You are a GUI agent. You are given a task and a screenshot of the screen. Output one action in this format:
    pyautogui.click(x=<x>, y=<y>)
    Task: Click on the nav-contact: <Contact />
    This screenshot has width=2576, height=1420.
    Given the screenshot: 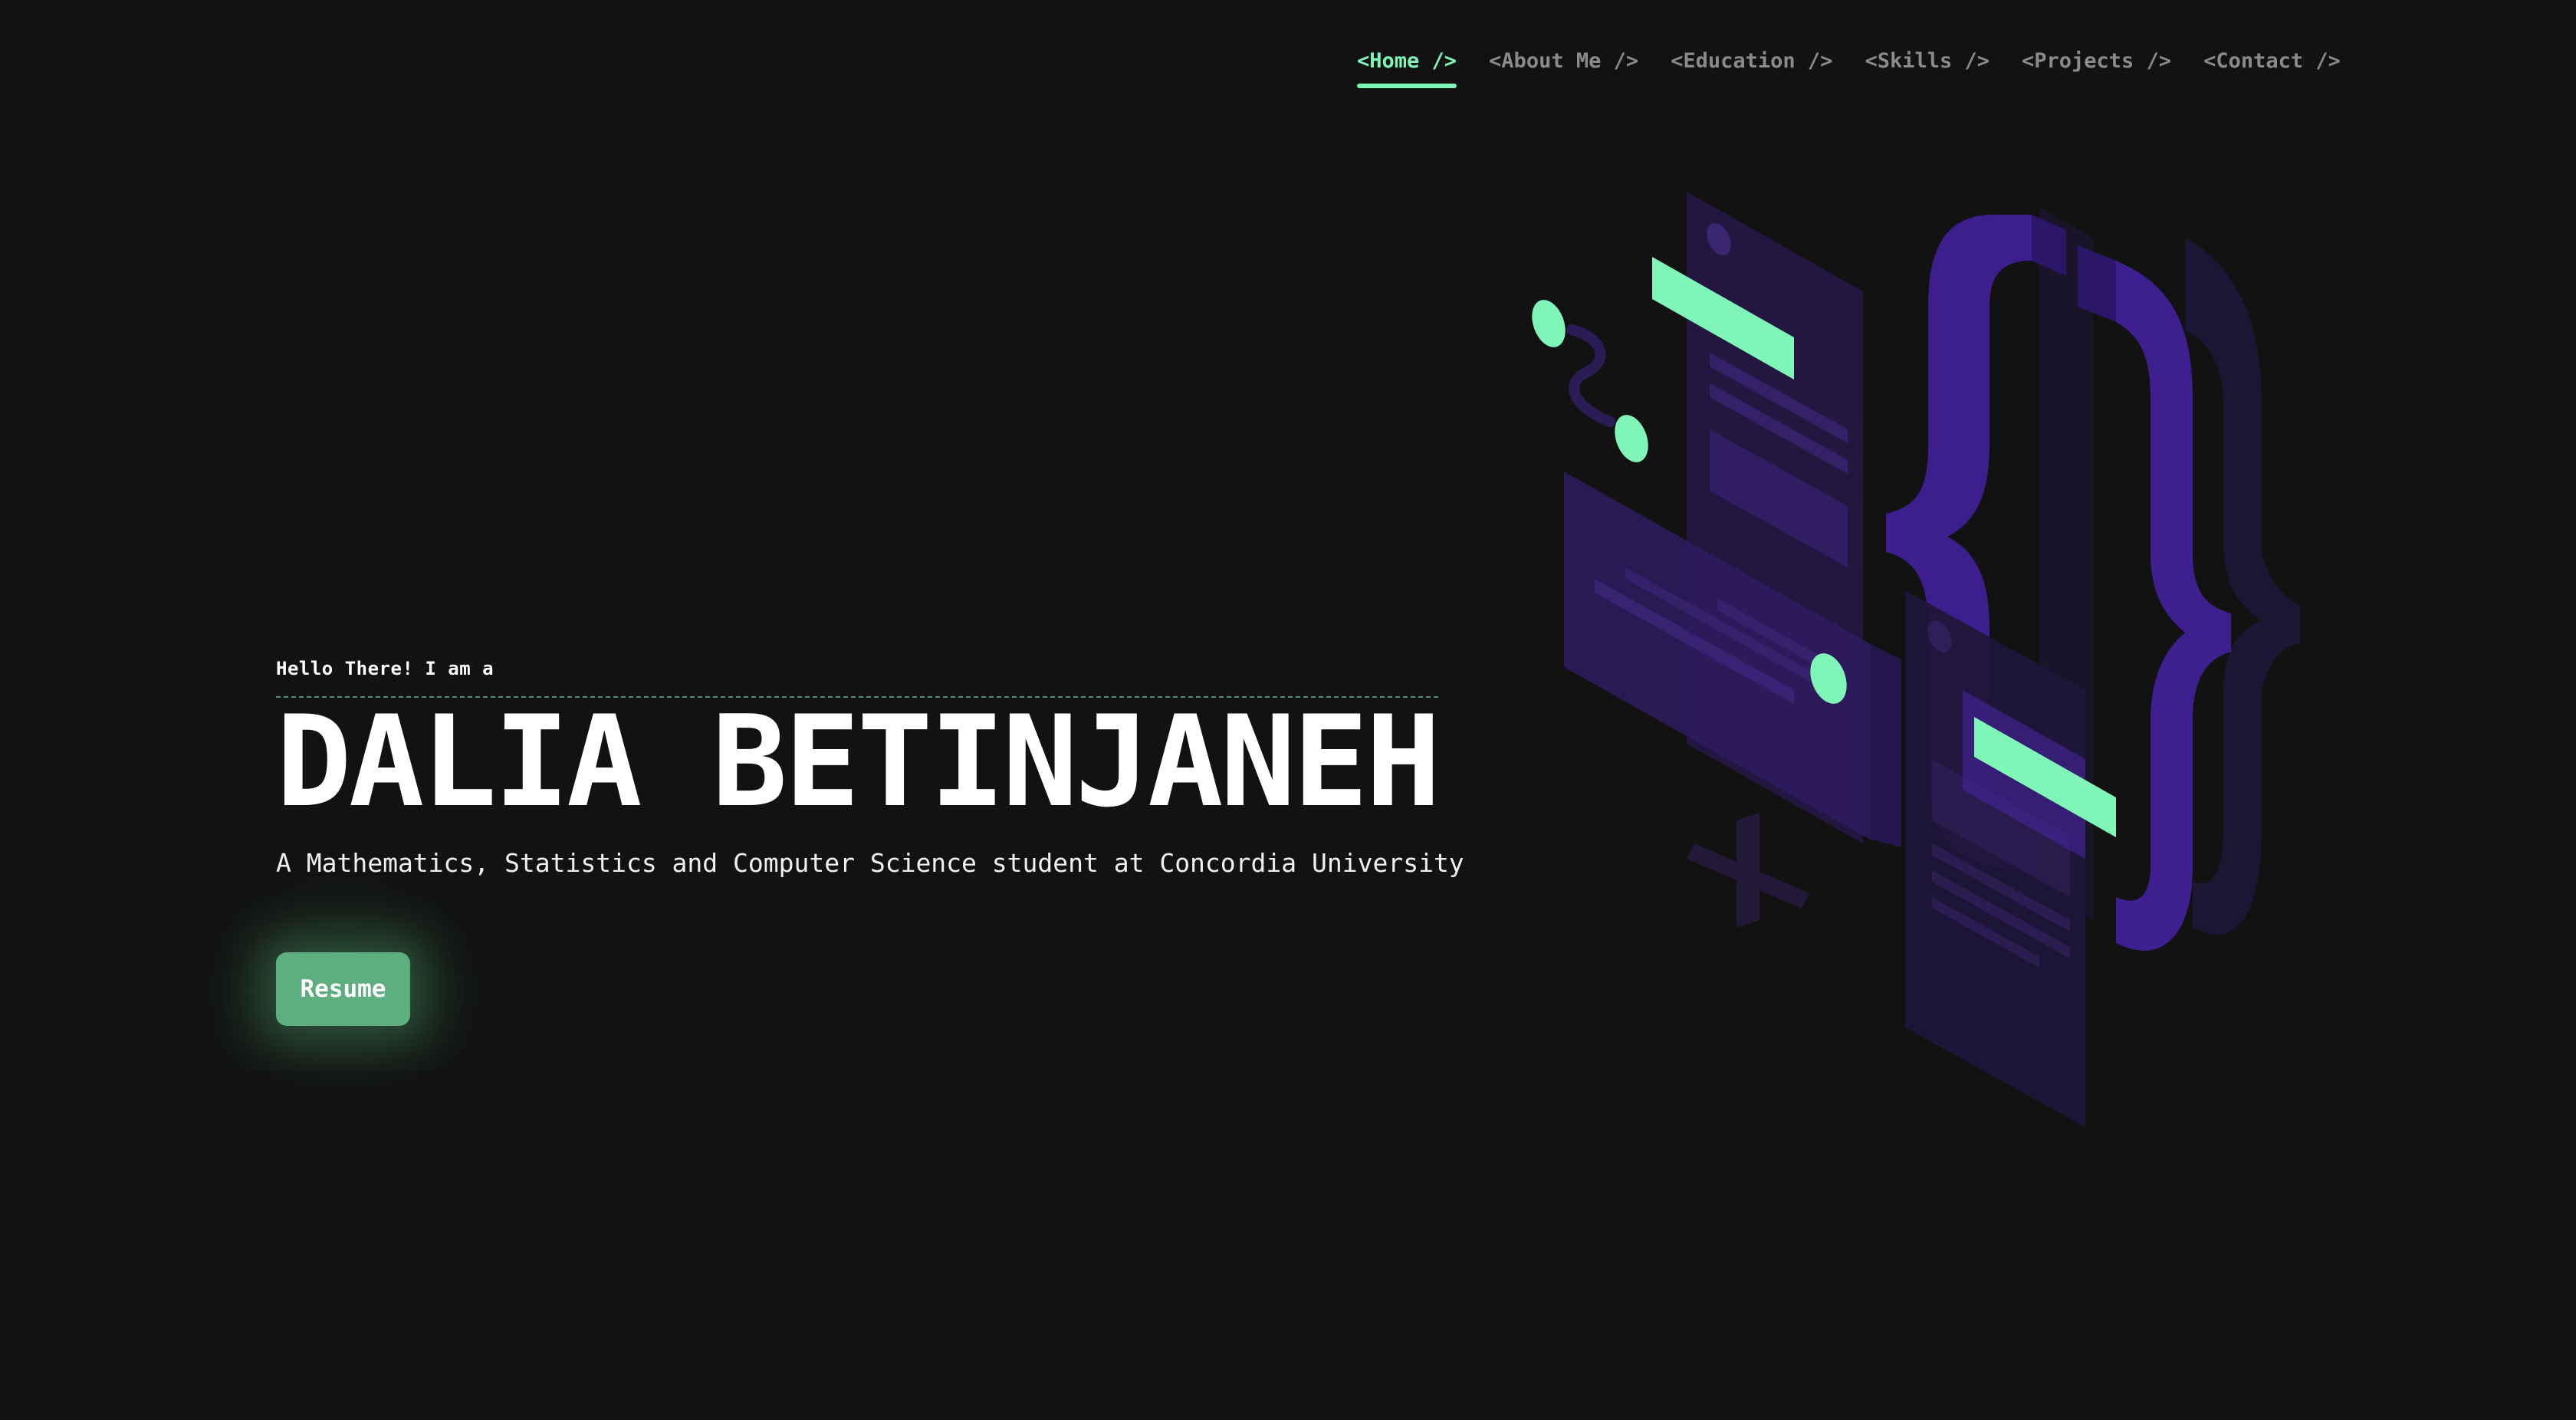 What is the action you would take?
    pyautogui.click(x=2272, y=68)
    